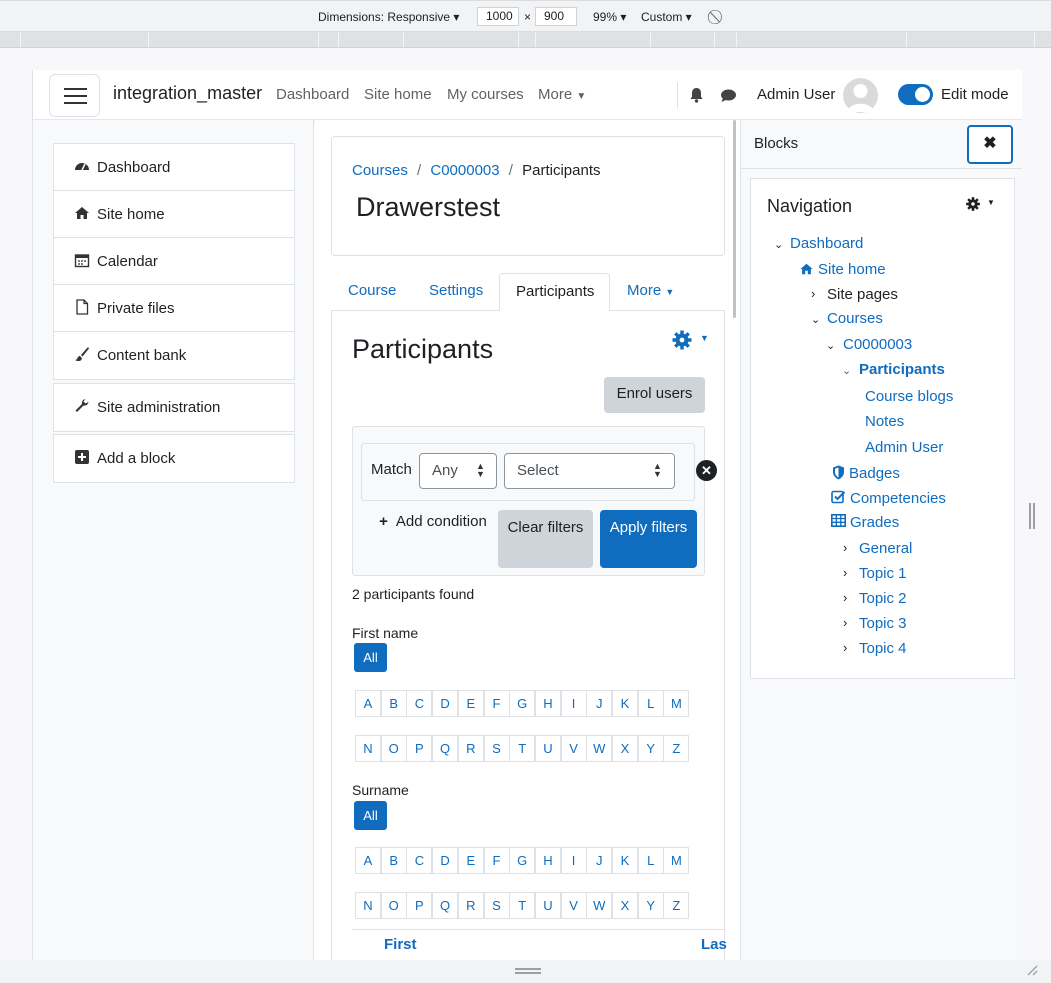 The width and height of the screenshot is (1051, 983). Describe the element at coordinates (174, 167) in the screenshot. I see `sidebar-item-dashboard: Dashboard` at that location.